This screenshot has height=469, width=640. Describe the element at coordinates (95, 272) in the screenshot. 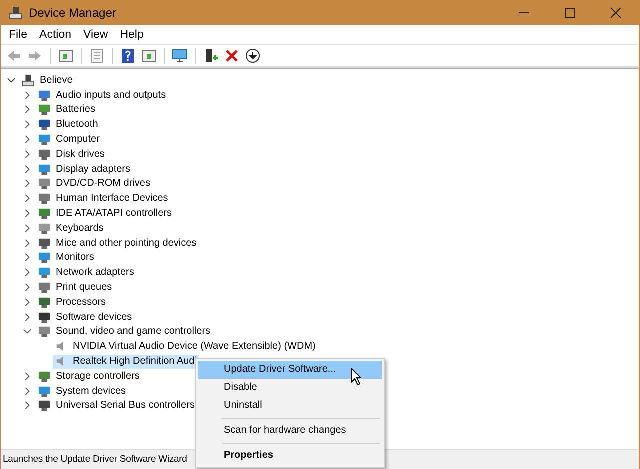

I see `tree-item: Network adapters` at that location.